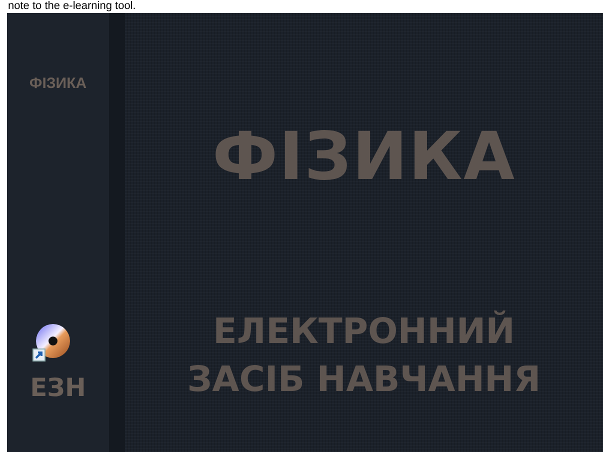 The image size is (603, 452). What do you see at coordinates (58, 387) in the screenshot?
I see `spine-abbreviation: ЕЗН` at bounding box center [58, 387].